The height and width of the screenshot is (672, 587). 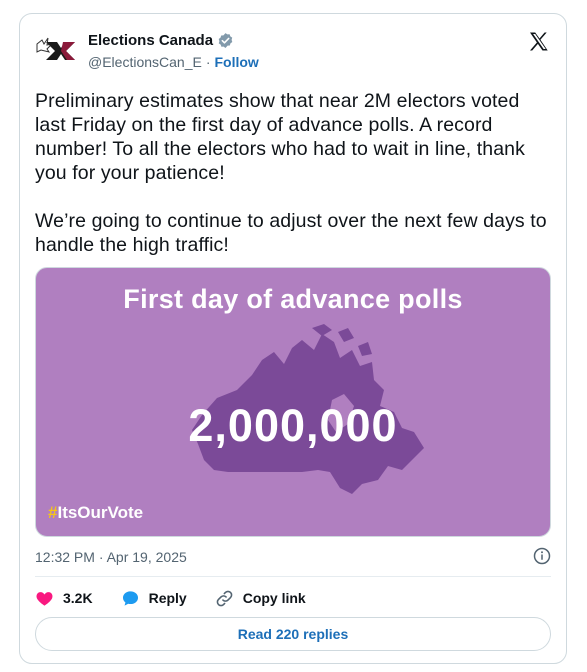 I want to click on copy-link-label: Copy link, so click(x=274, y=598).